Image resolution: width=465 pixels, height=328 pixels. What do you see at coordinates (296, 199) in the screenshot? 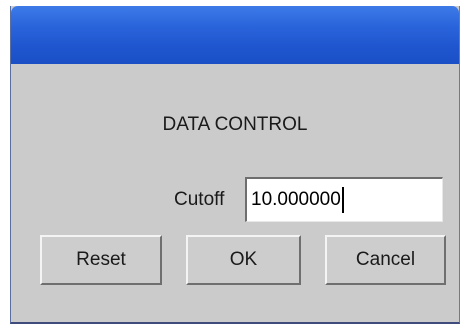
I see `cutoff-value: 10.000000` at bounding box center [296, 199].